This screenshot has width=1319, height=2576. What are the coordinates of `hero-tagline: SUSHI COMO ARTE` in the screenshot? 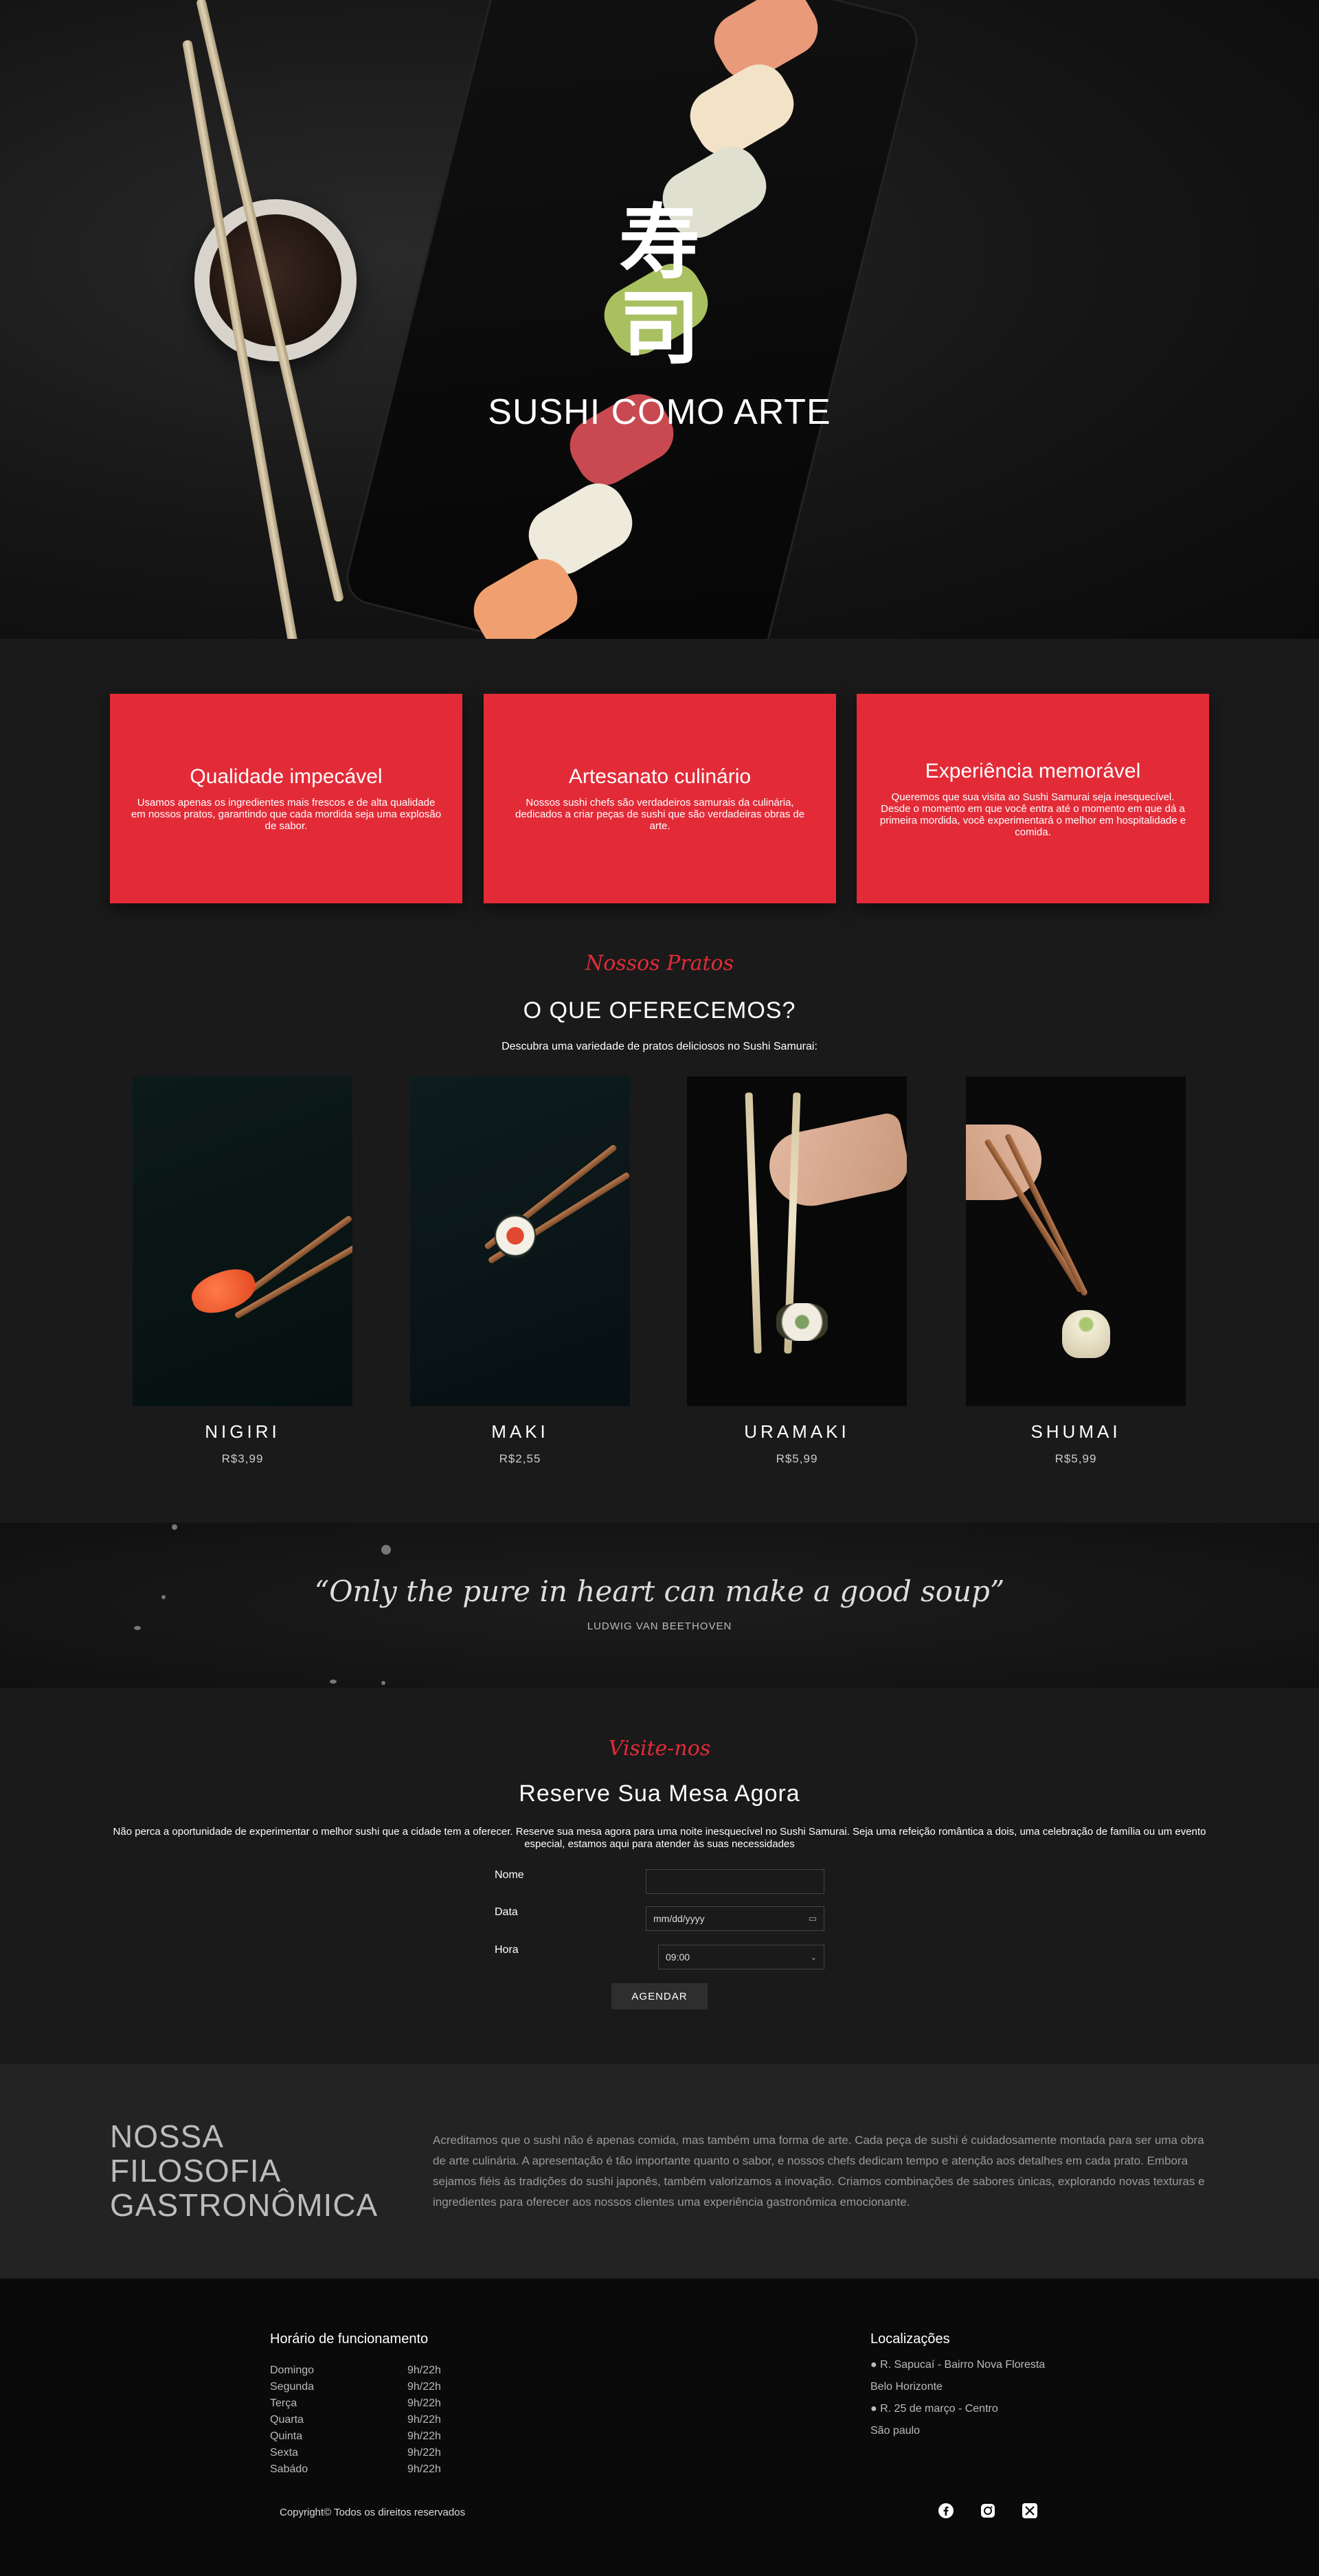 It's located at (659, 412).